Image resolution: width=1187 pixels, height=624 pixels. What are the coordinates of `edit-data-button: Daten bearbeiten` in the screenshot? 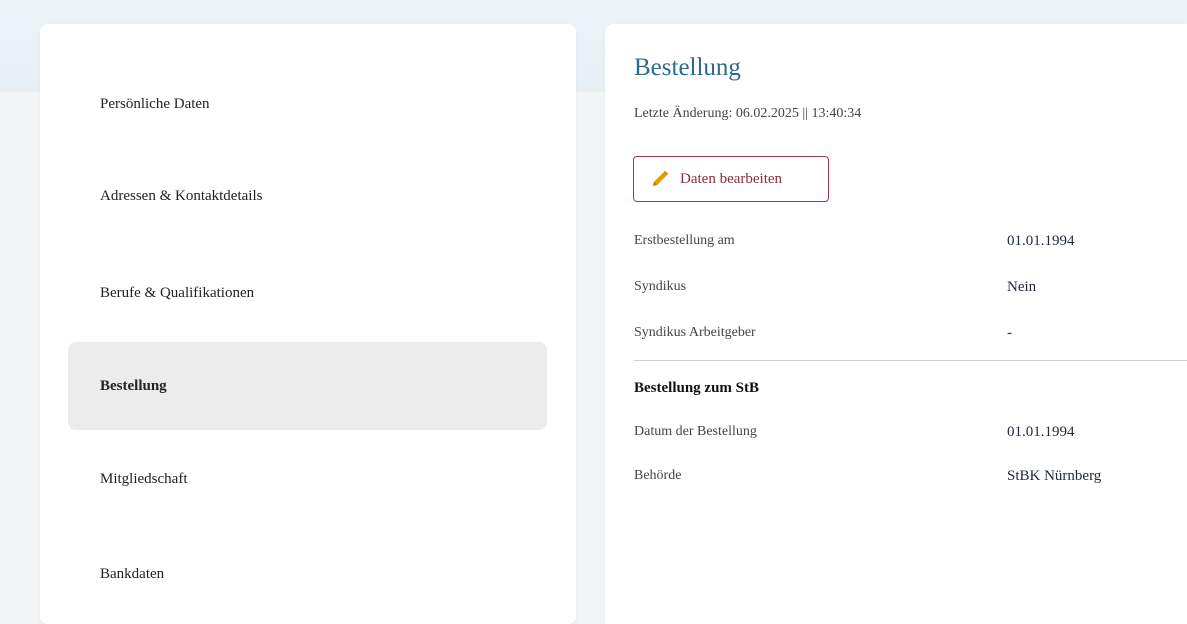 It's located at (731, 179).